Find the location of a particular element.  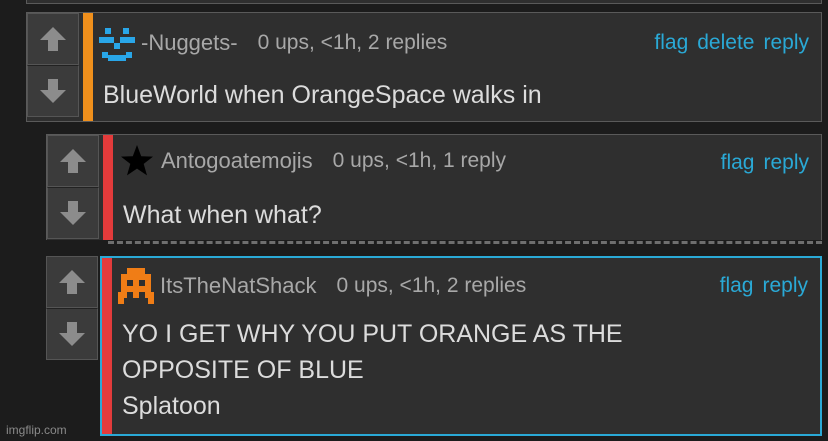

comment-meta: -Nuggets- 0 ups, <1h, 2 replies is located at coordinates (273, 43).